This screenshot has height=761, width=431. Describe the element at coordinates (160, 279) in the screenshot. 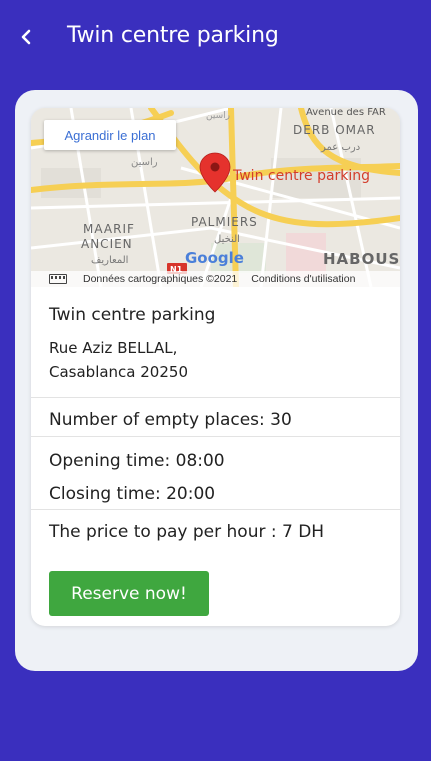

I see `map-credits: Données cartographiques ©2021` at that location.